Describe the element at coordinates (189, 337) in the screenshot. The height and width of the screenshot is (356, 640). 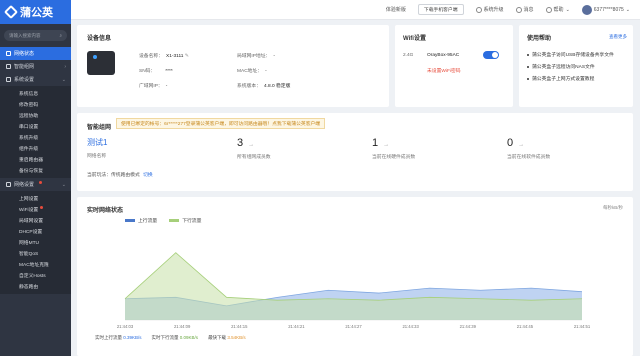
I see `current-down-value: 0.09KB/s` at that location.